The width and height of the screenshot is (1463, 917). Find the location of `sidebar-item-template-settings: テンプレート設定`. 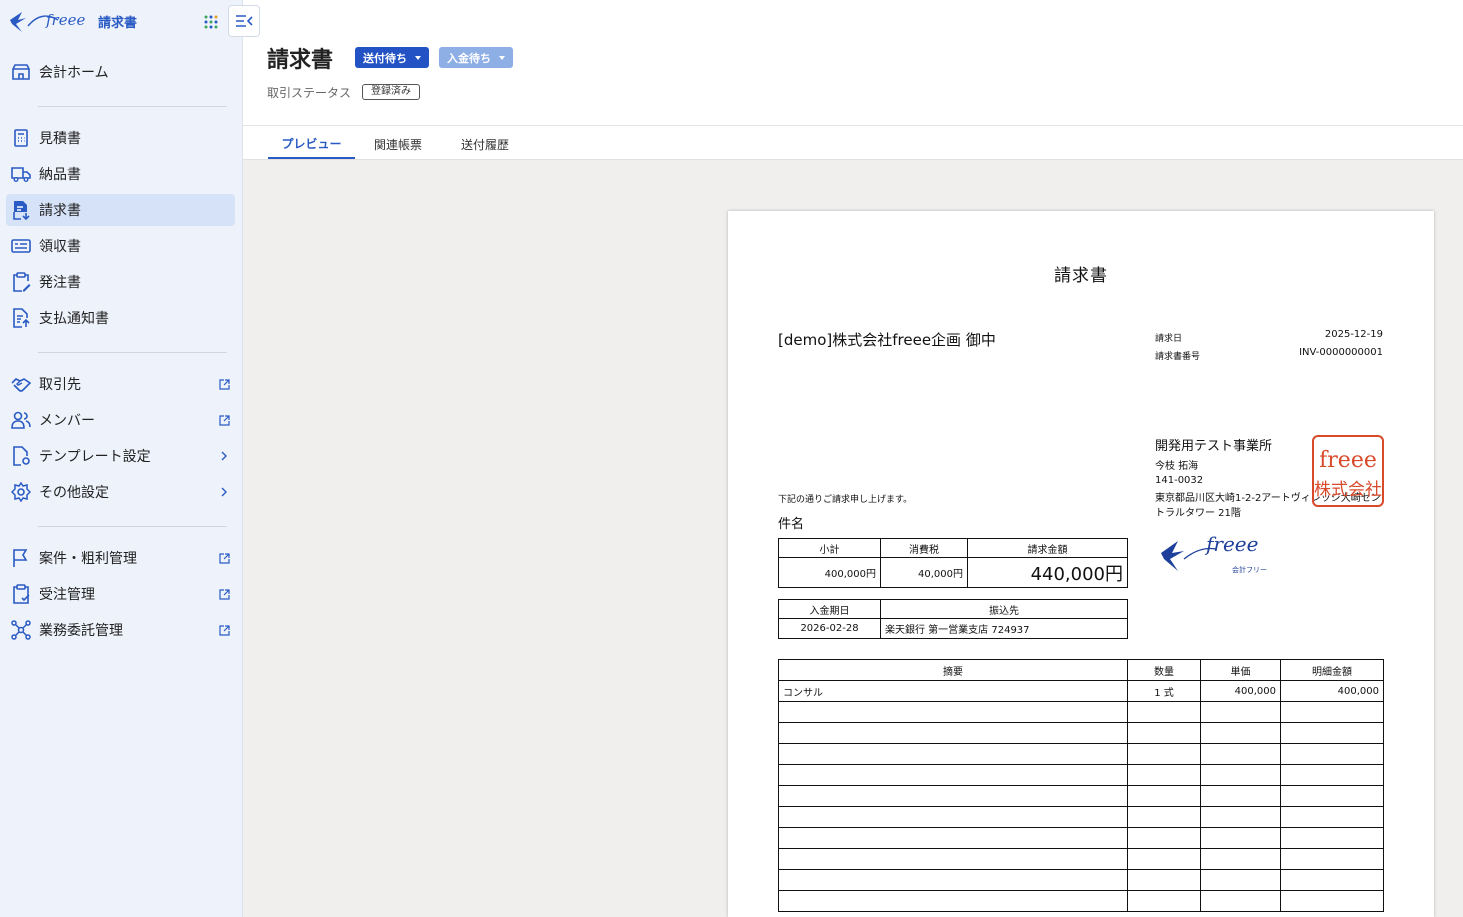

sidebar-item-template-settings: テンプレート設定 is located at coordinates (120, 456).